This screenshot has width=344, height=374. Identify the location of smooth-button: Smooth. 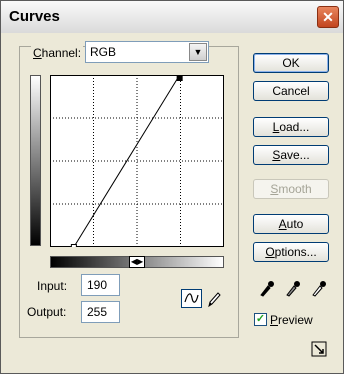
(291, 189).